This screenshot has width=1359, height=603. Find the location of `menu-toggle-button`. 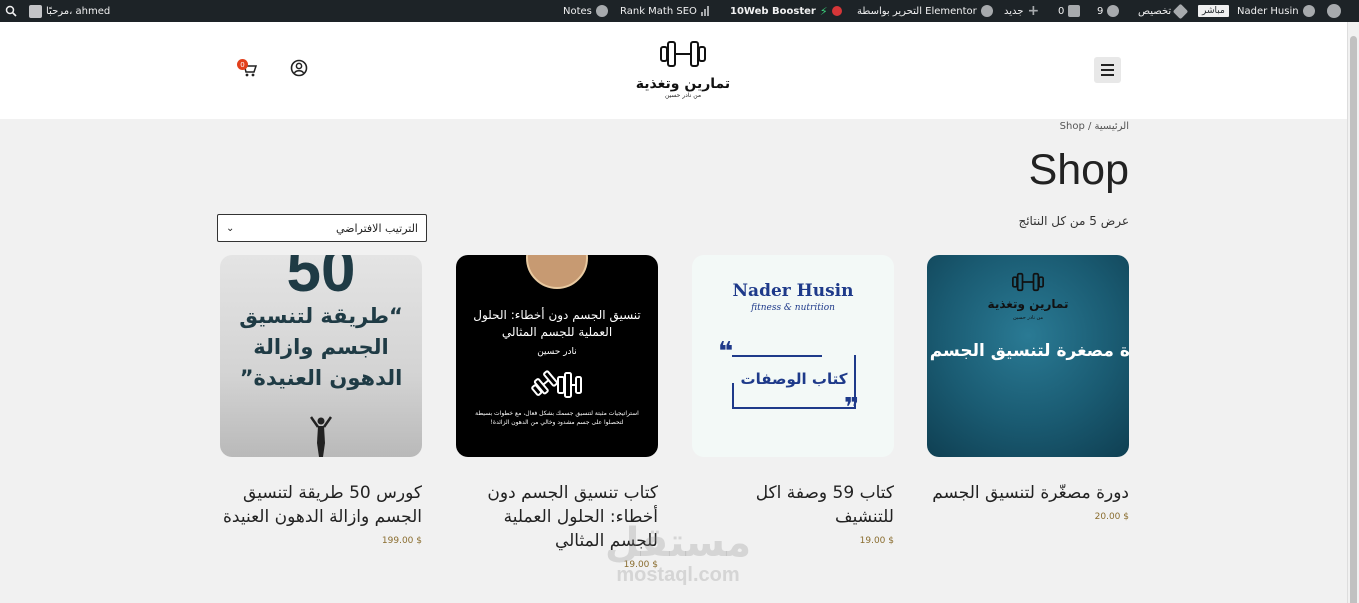

menu-toggle-button is located at coordinates (1107, 70).